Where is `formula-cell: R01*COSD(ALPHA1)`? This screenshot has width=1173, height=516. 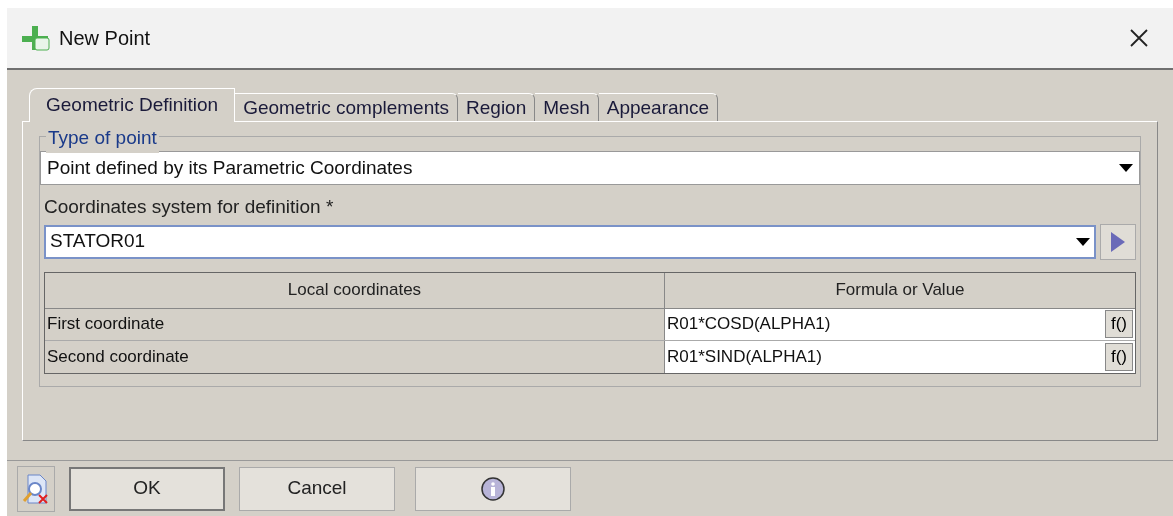 formula-cell: R01*COSD(ALPHA1) is located at coordinates (885, 324).